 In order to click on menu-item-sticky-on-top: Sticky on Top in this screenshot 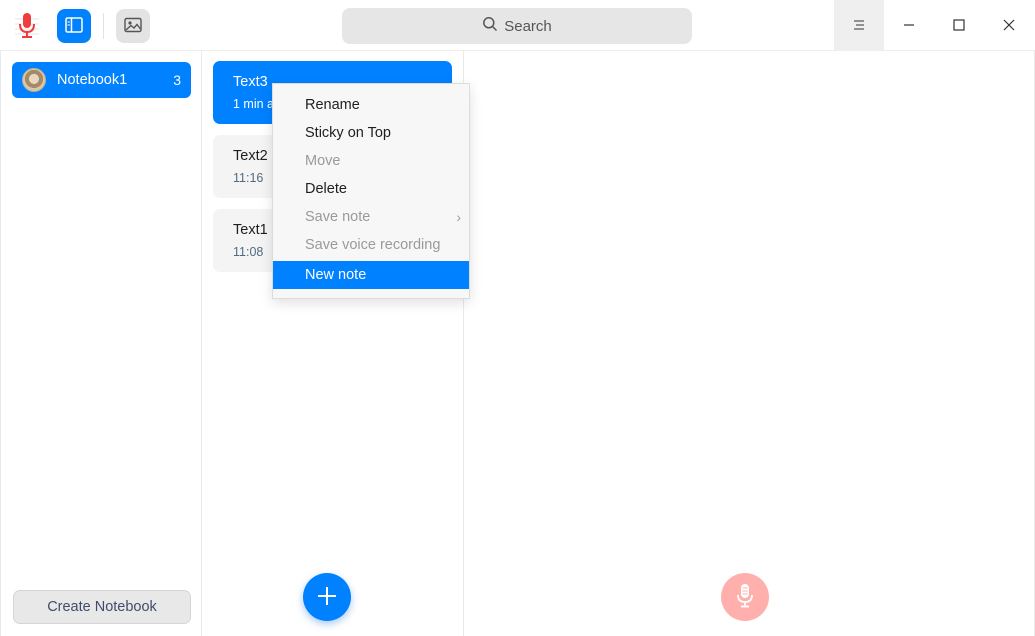, I will do `click(371, 133)`.